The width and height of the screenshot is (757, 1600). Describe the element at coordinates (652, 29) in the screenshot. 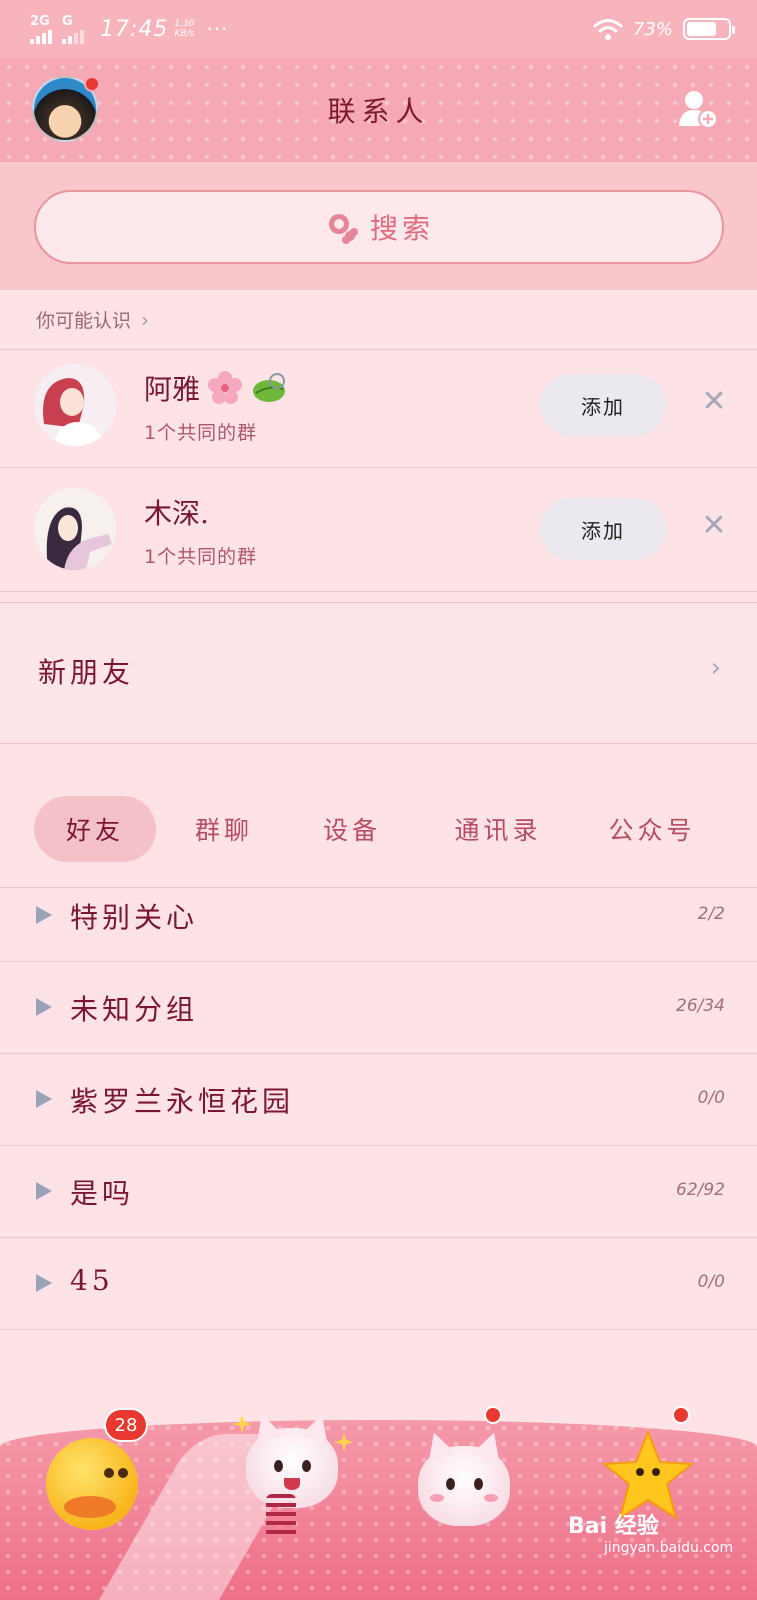

I see `battery-percent: 73%` at that location.